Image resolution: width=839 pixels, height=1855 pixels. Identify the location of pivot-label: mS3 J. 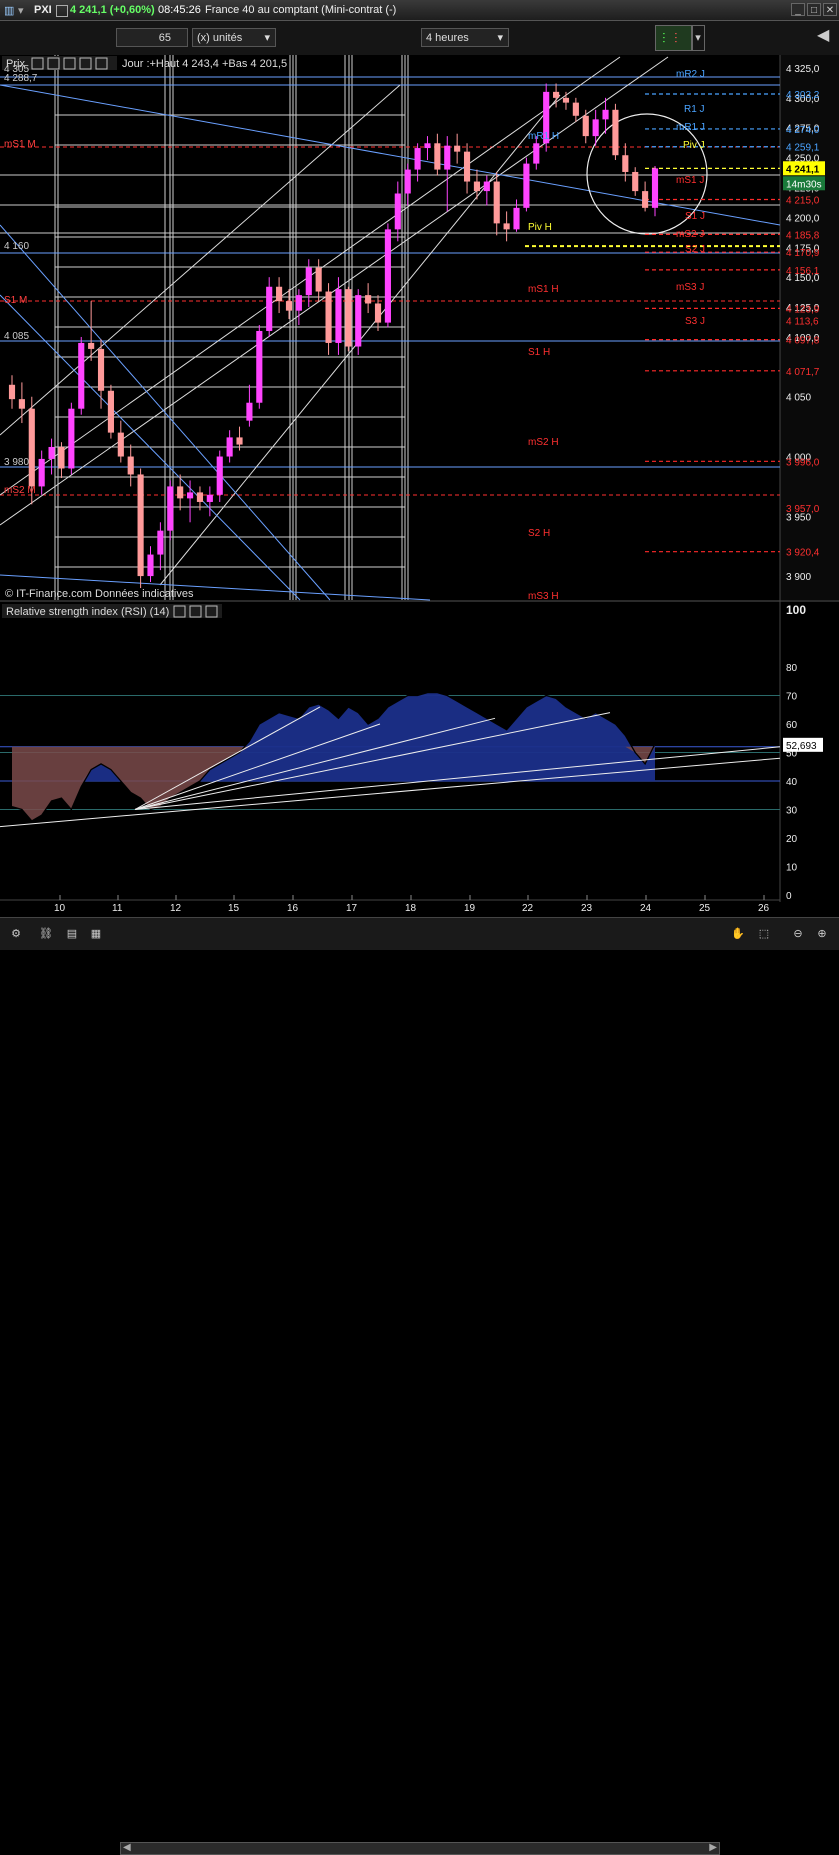
(690, 287).